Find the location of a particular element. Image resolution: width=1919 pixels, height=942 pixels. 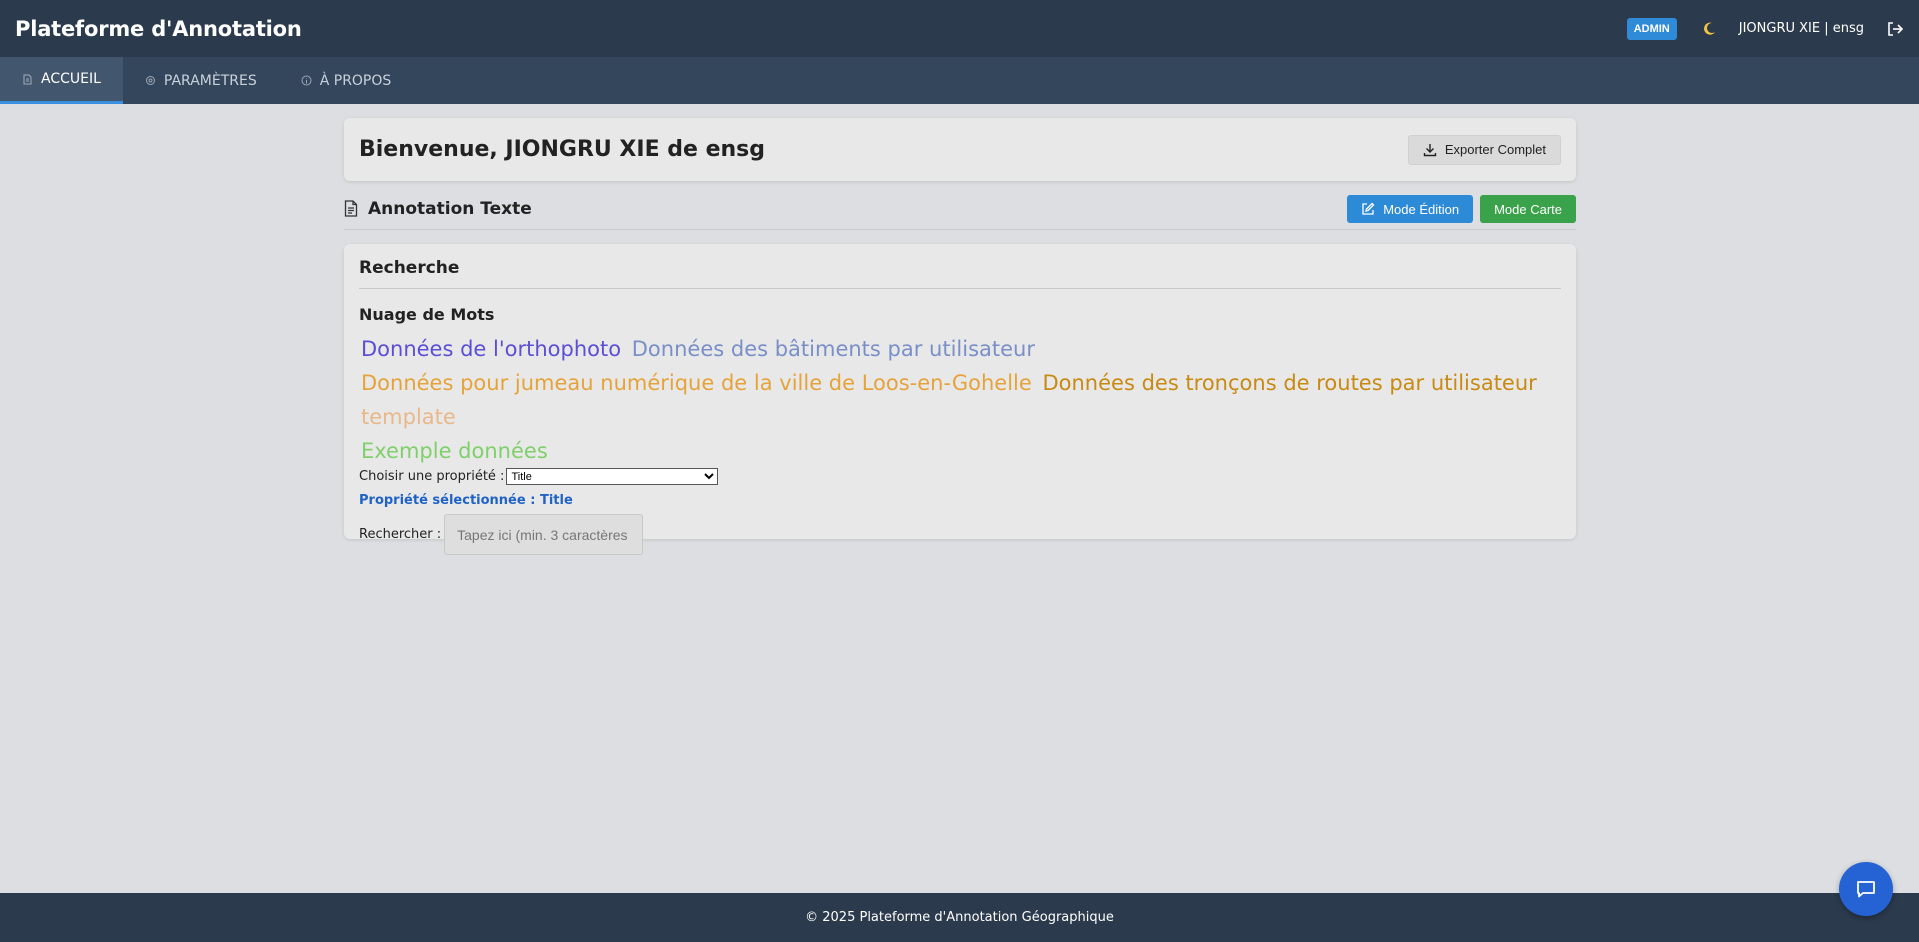

tab-accueil: ACCUEIL is located at coordinates (61, 80).